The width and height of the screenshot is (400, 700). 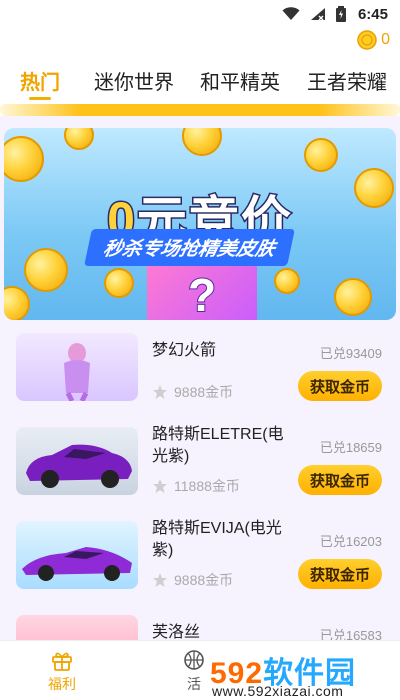 I want to click on mystery-box-image: ?, so click(x=202, y=291).